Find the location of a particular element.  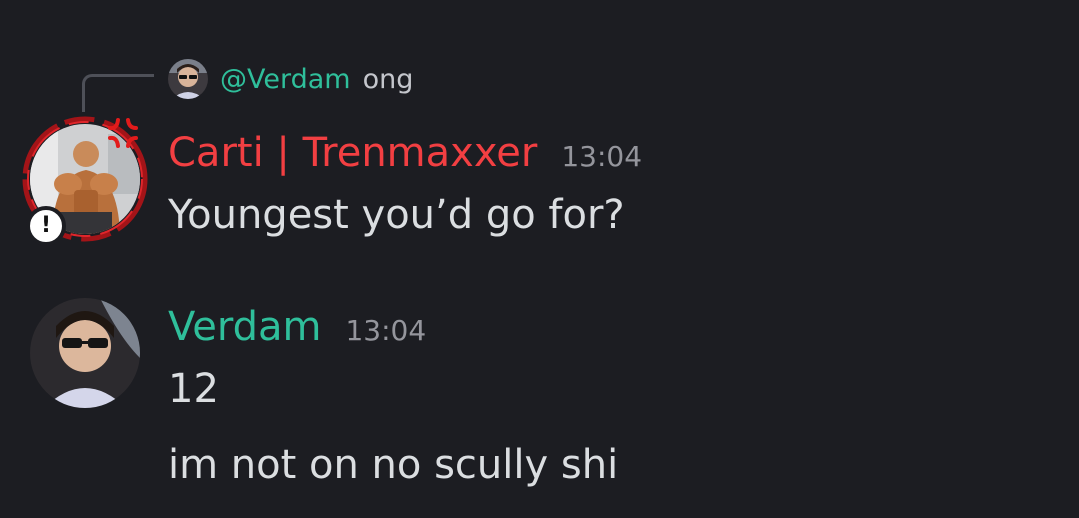

user-avatar-verdam is located at coordinates (85, 353).